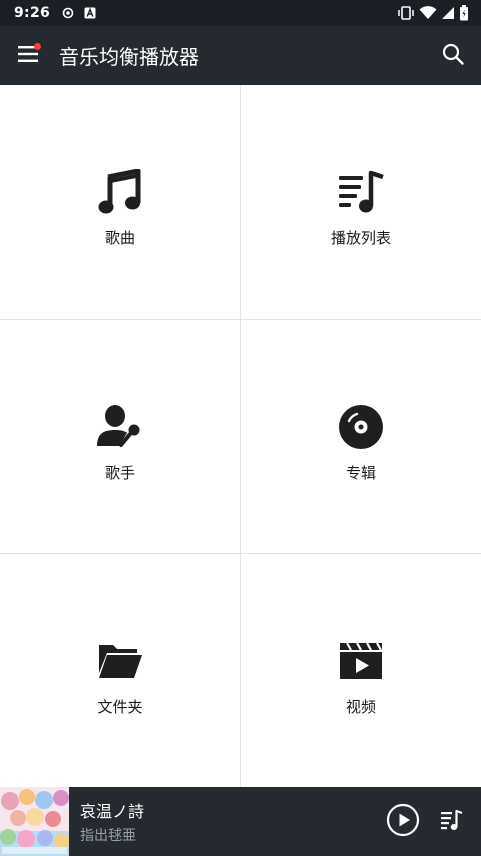 The image size is (481, 856). Describe the element at coordinates (240, 55) in the screenshot. I see `app-bar: 音乐均衡播放器` at that location.